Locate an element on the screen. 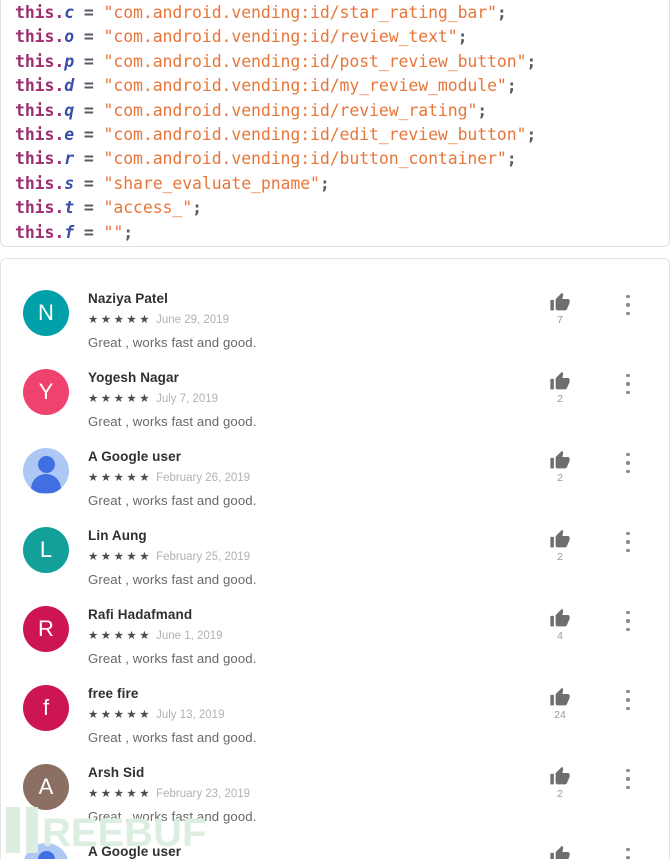  review-meta: ★★★★★ February 25, 2019 is located at coordinates (169, 558).